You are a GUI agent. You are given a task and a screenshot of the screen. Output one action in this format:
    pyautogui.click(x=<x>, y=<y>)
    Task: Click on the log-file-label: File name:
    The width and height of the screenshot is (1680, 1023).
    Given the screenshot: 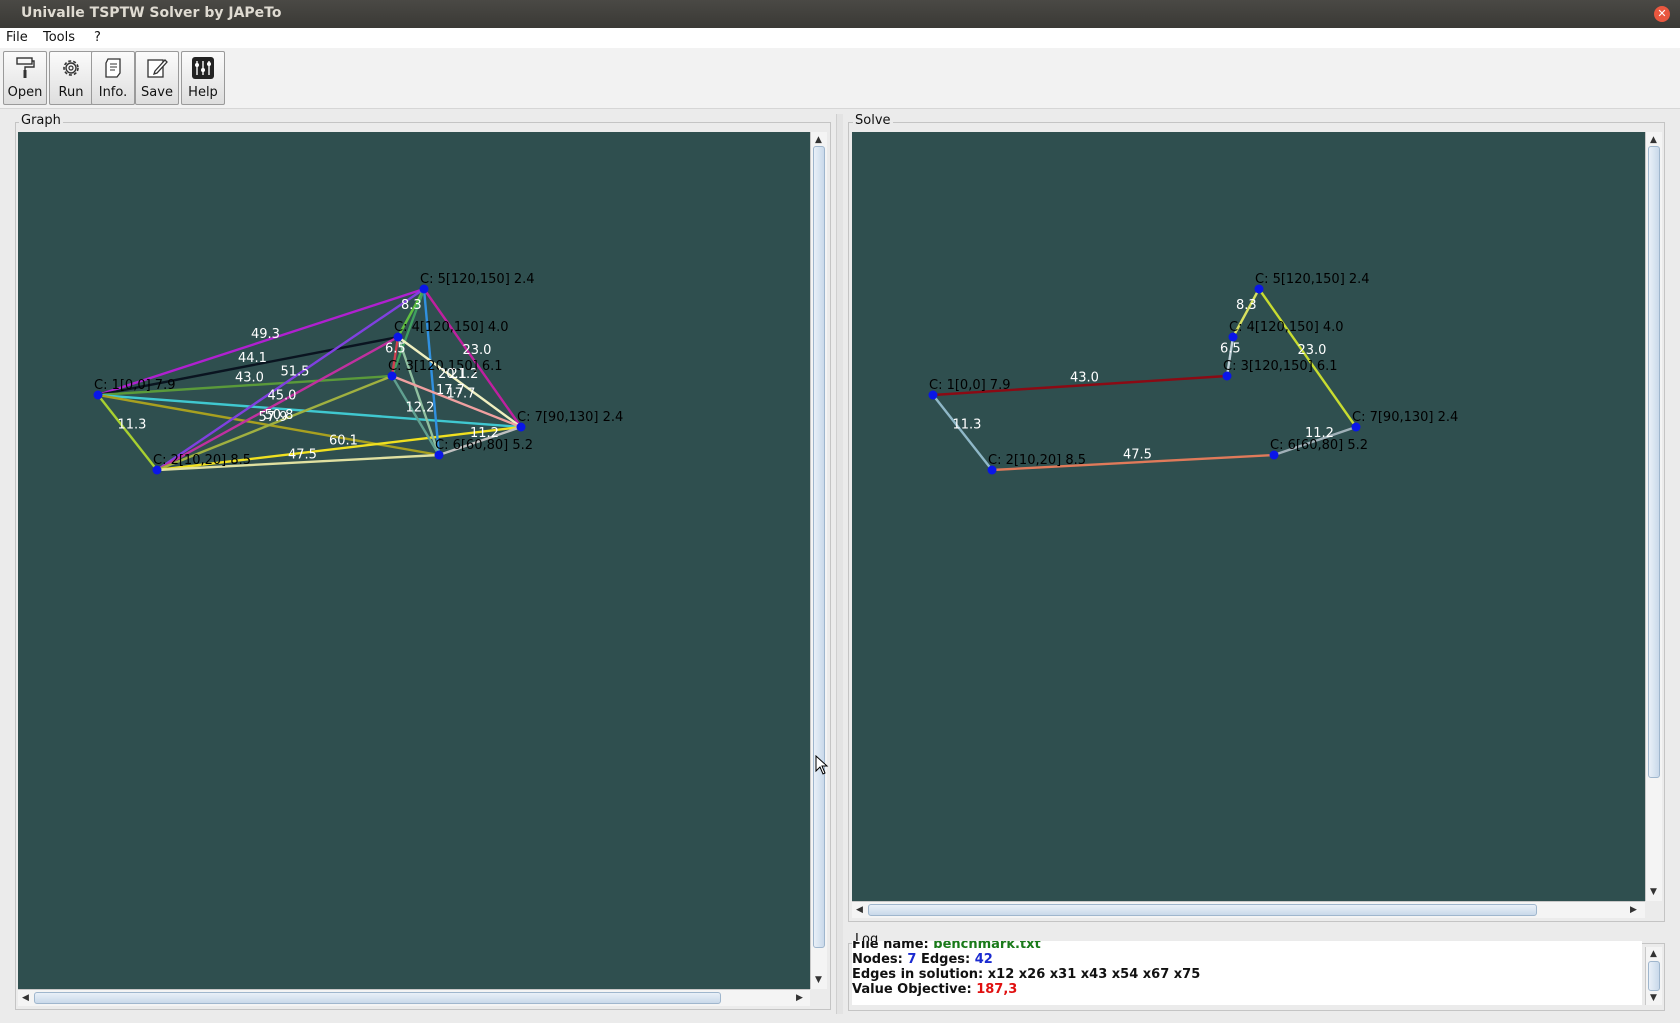 What is the action you would take?
    pyautogui.click(x=890, y=946)
    